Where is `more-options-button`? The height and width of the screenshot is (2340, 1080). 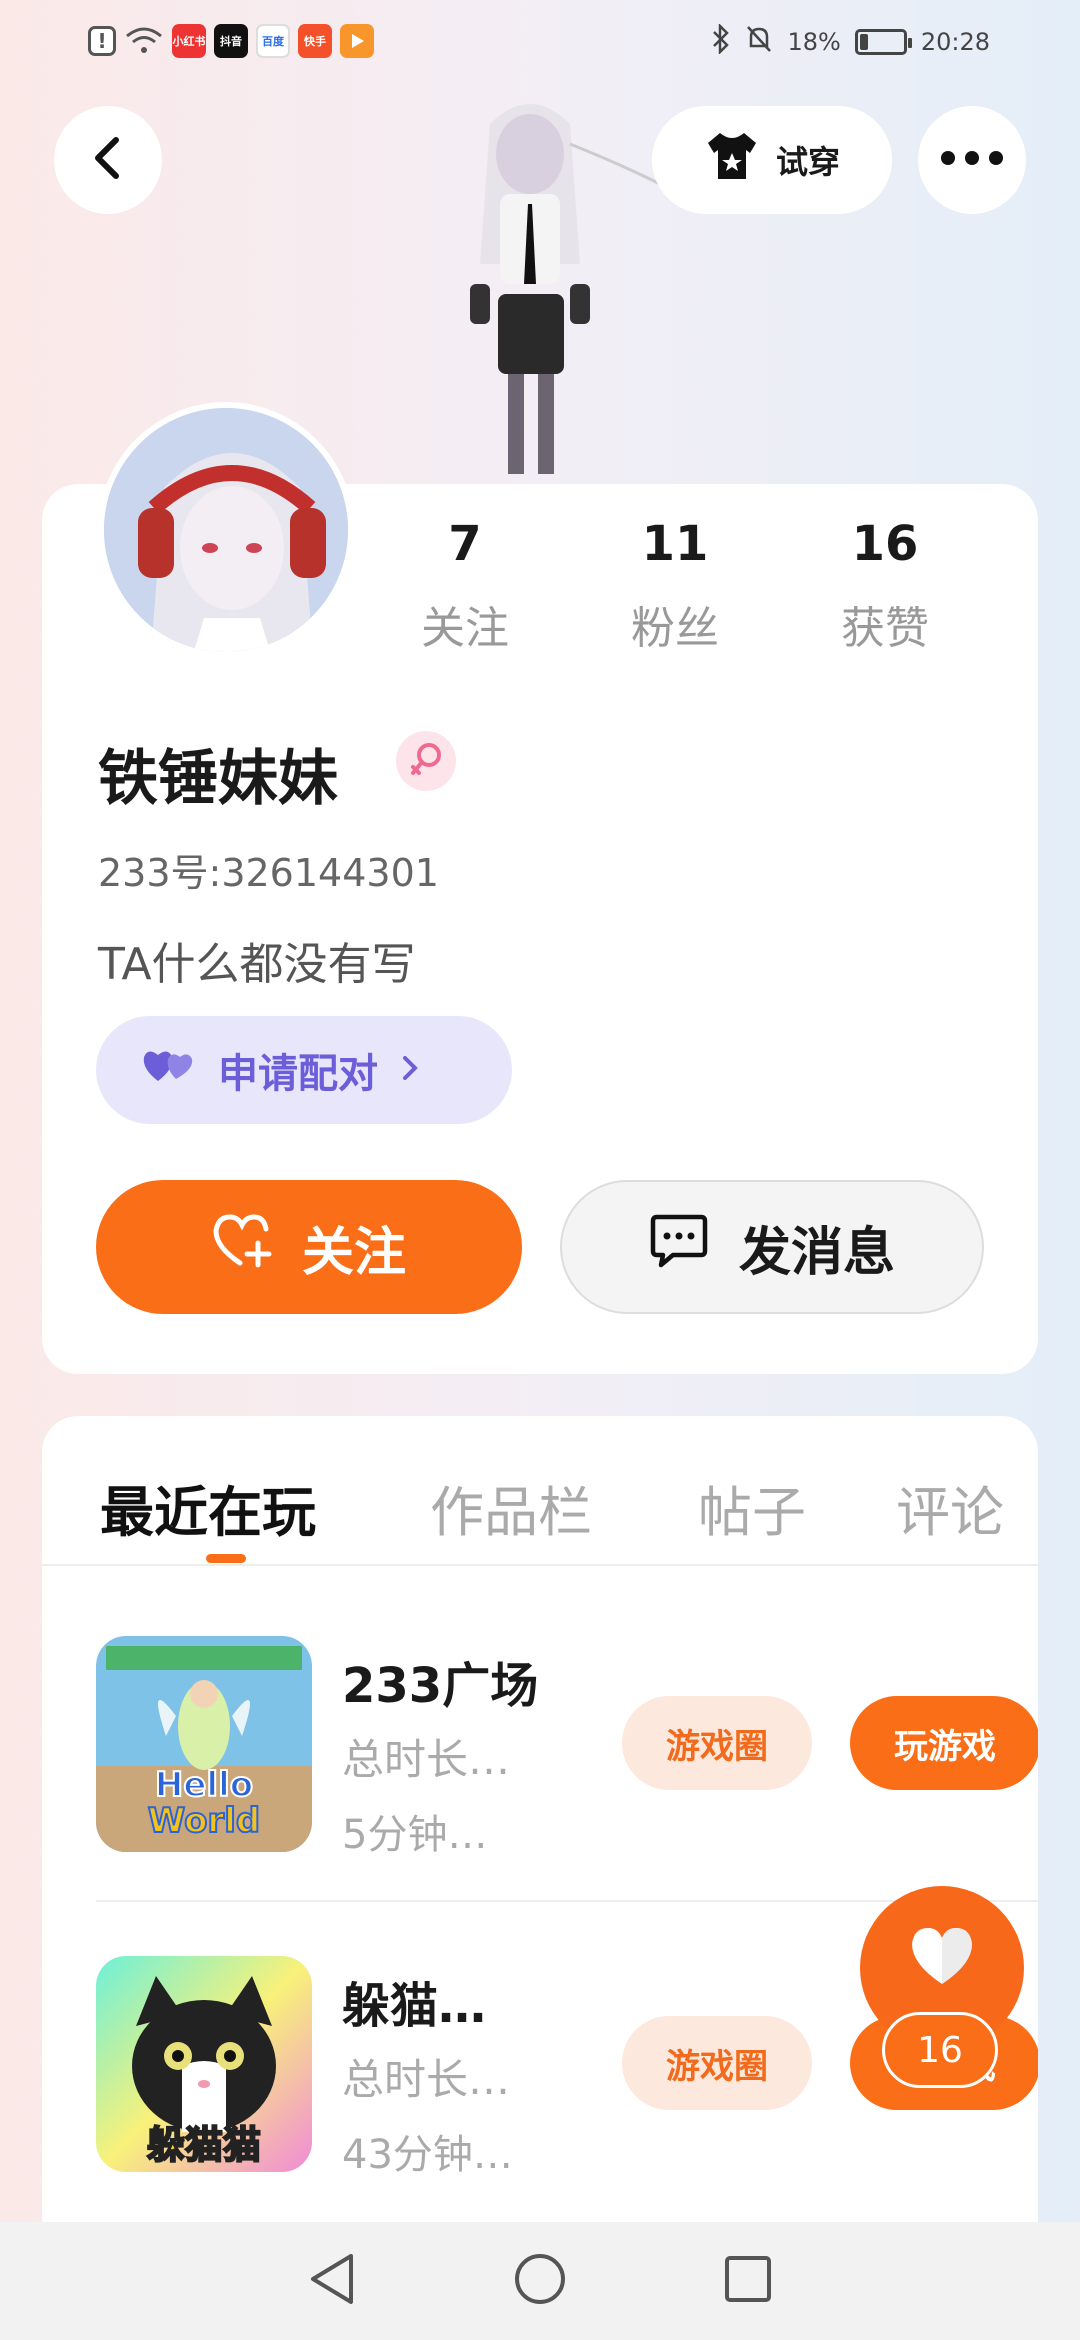
more-options-button is located at coordinates (972, 160).